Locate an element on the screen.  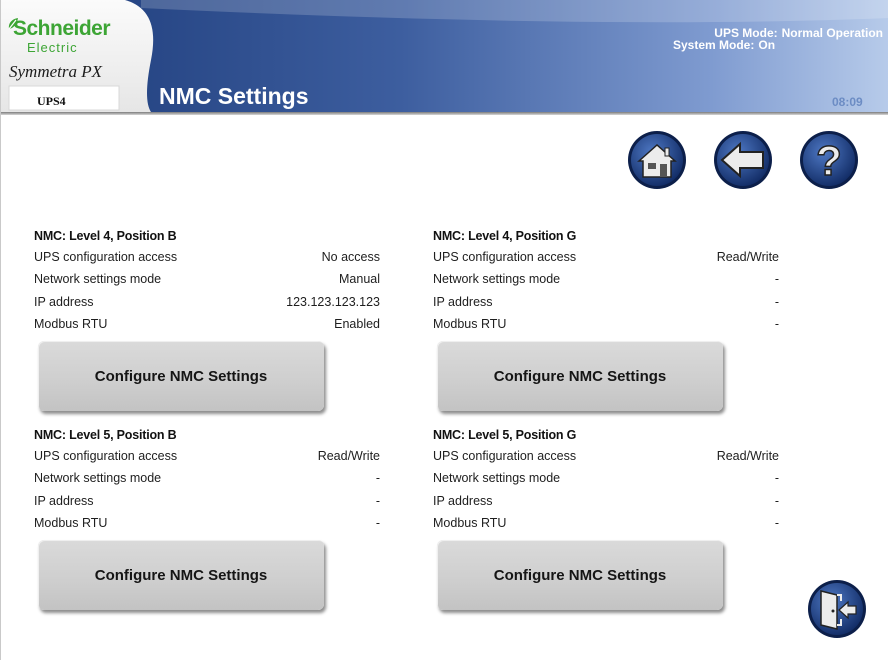
home-icon is located at coordinates (657, 160).